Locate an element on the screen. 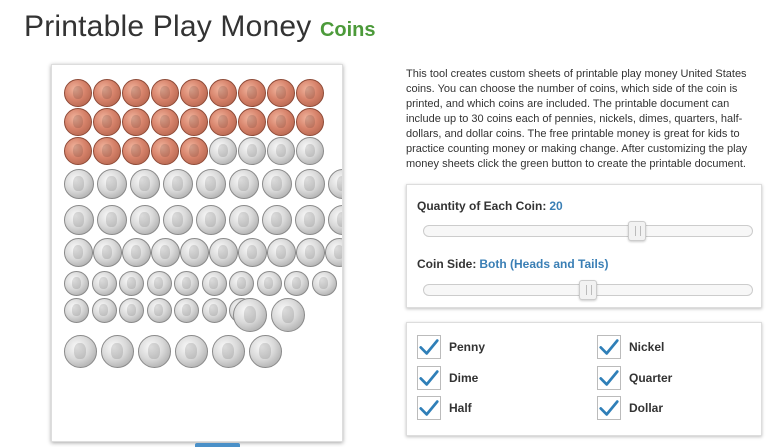  quantity-value: 20 is located at coordinates (556, 206).